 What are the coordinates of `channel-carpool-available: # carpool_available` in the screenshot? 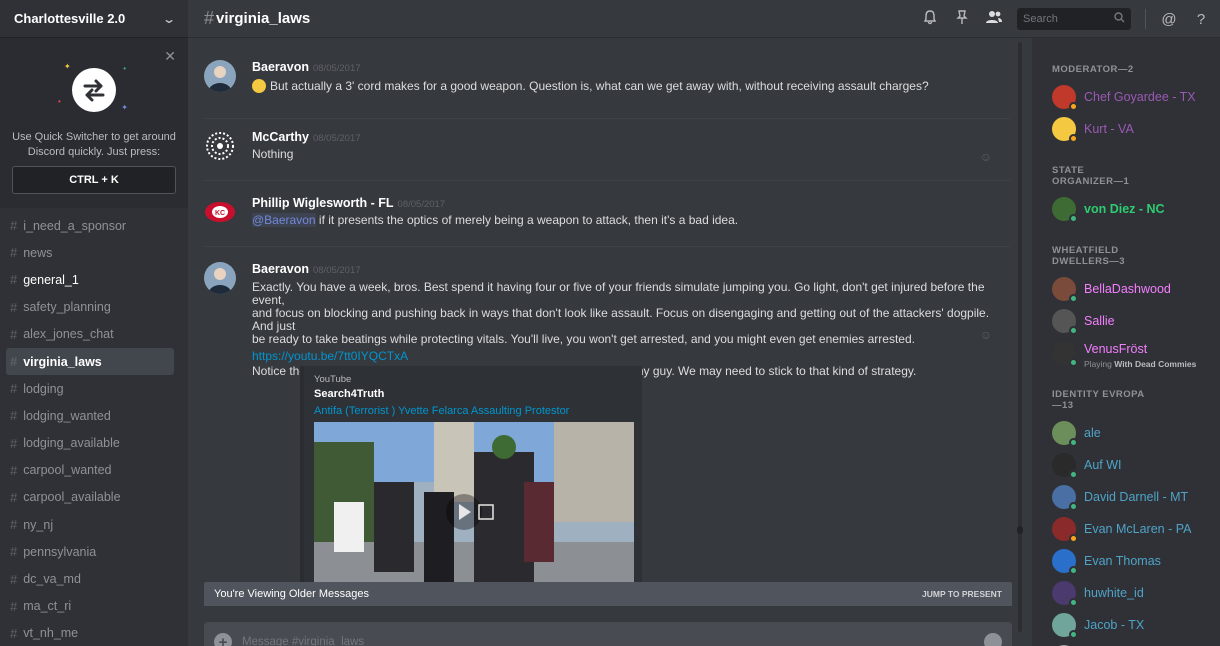 It's located at (90, 497).